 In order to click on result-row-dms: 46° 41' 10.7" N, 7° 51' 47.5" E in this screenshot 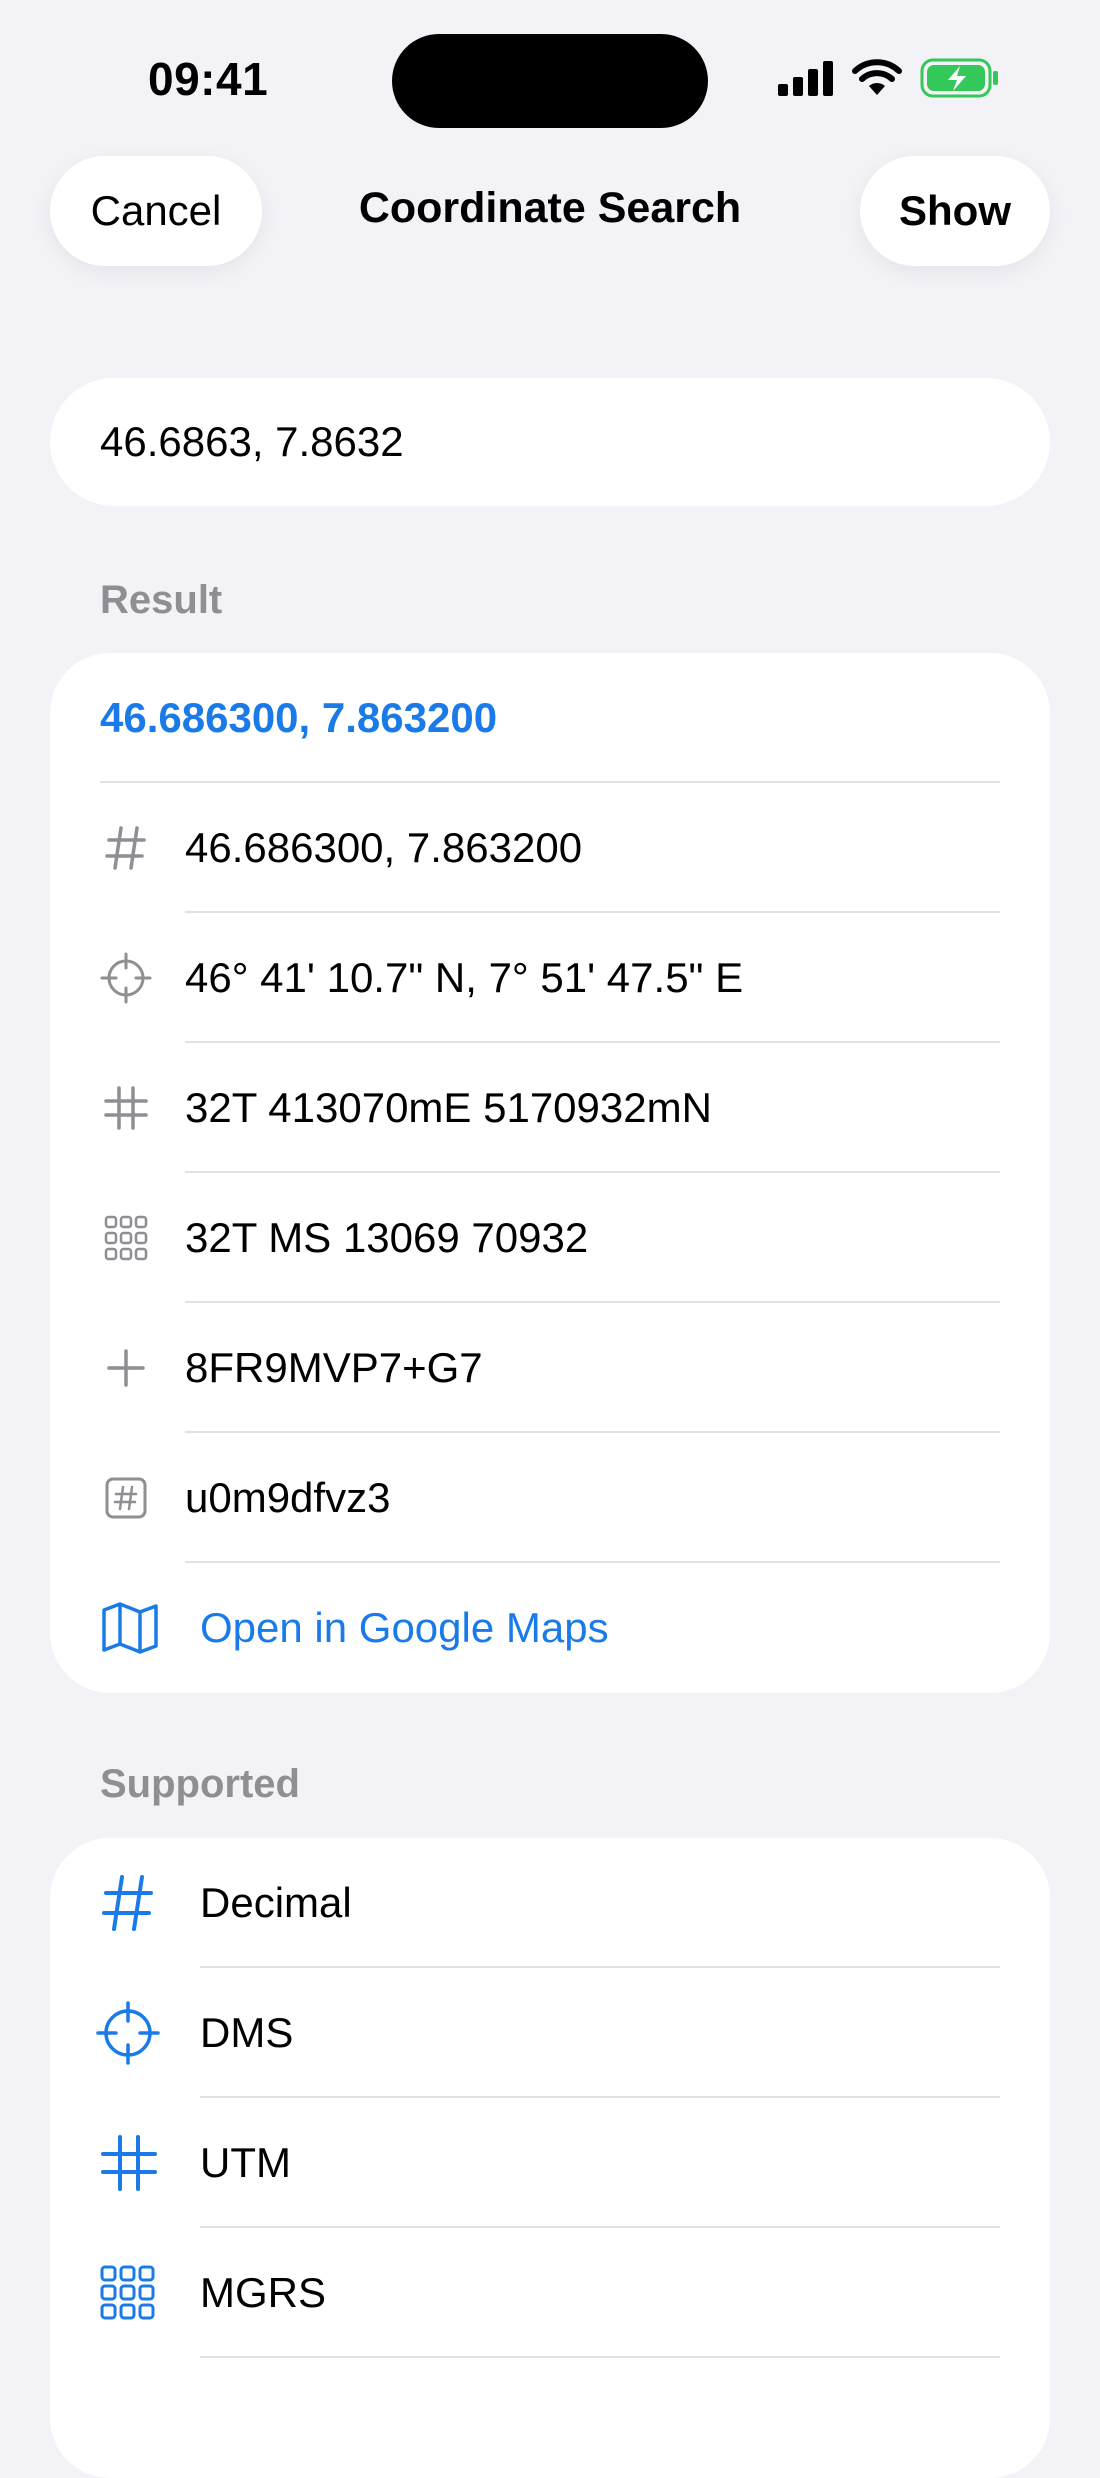, I will do `click(550, 978)`.